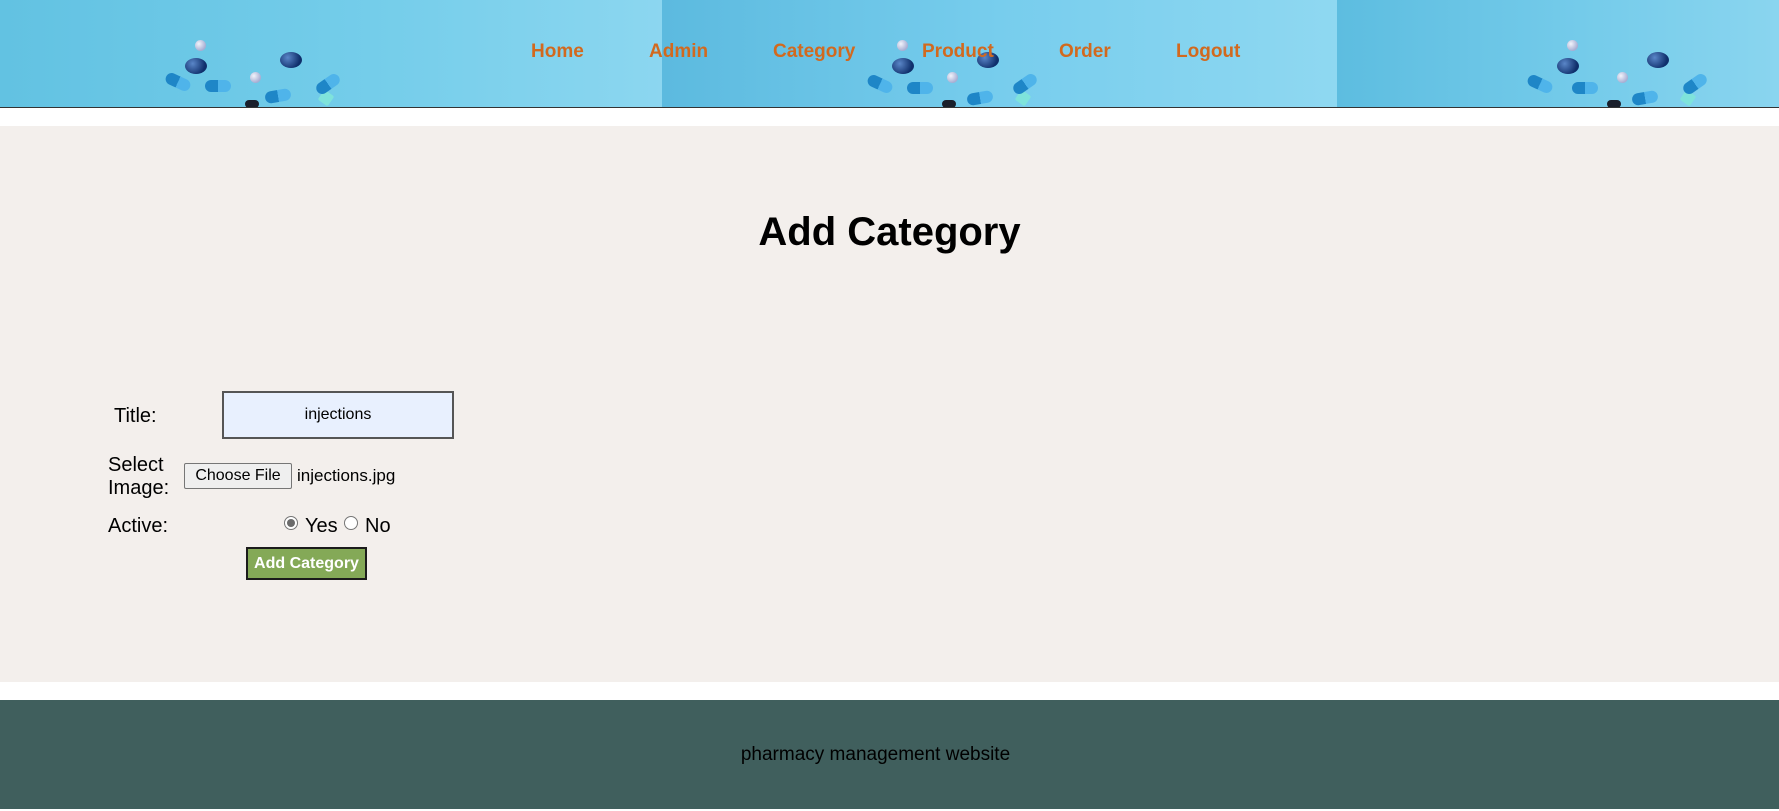  What do you see at coordinates (291, 523) in the screenshot?
I see `active-yes-radio` at bounding box center [291, 523].